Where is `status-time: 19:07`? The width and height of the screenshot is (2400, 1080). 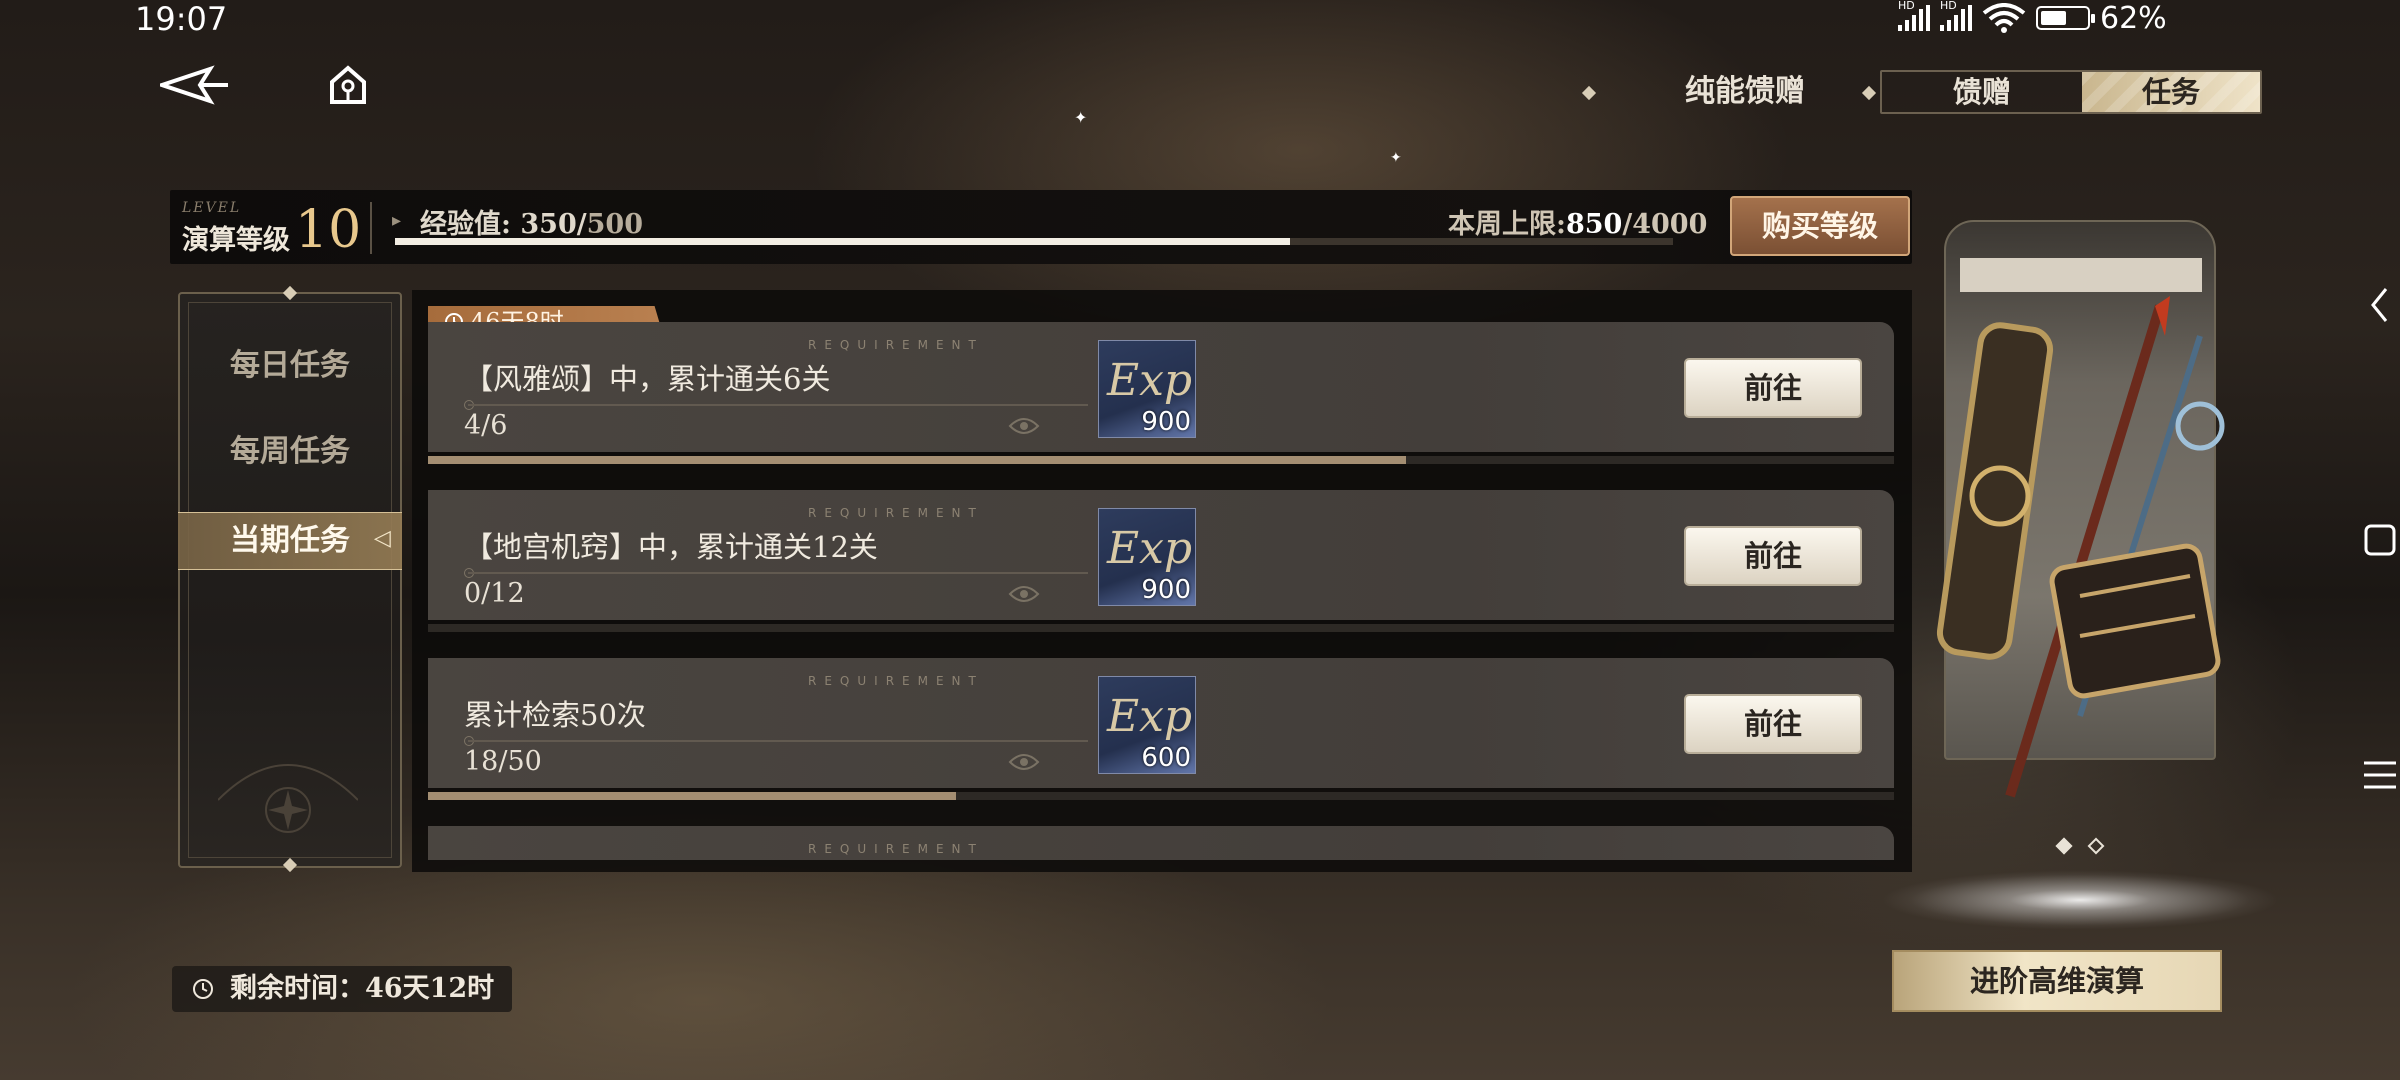
status-time: 19:07 is located at coordinates (181, 19).